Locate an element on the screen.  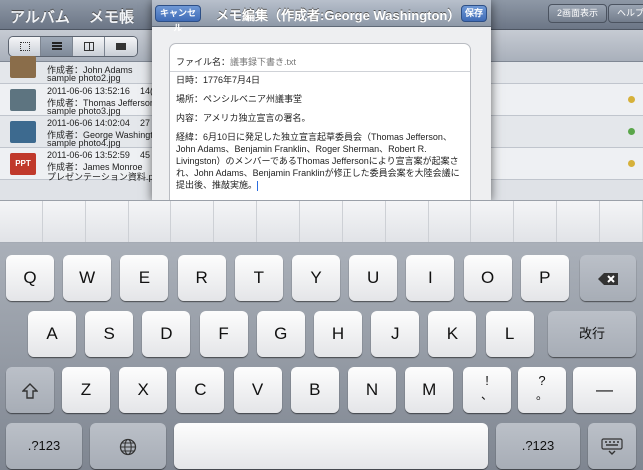
backspace-key is located at coordinates (608, 278).